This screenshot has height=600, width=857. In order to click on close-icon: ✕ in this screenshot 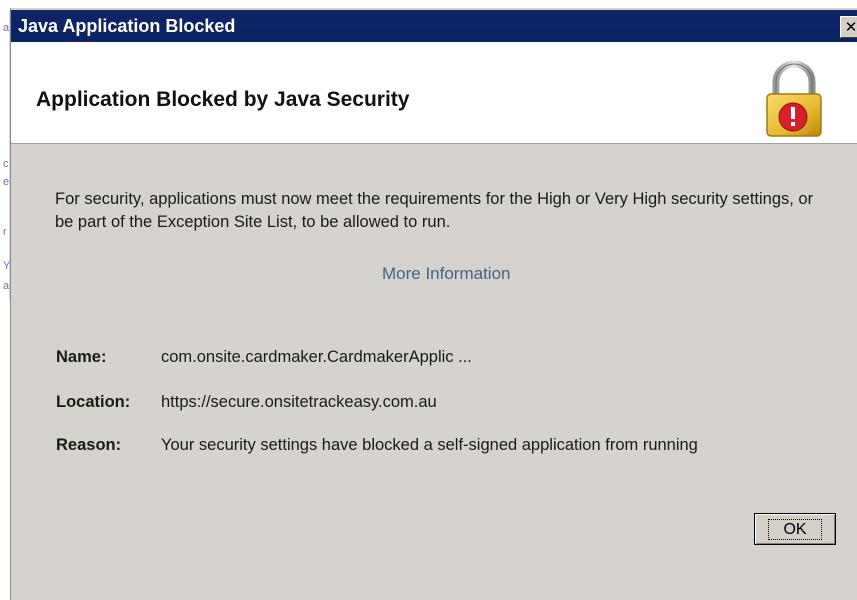, I will do `click(850, 27)`.